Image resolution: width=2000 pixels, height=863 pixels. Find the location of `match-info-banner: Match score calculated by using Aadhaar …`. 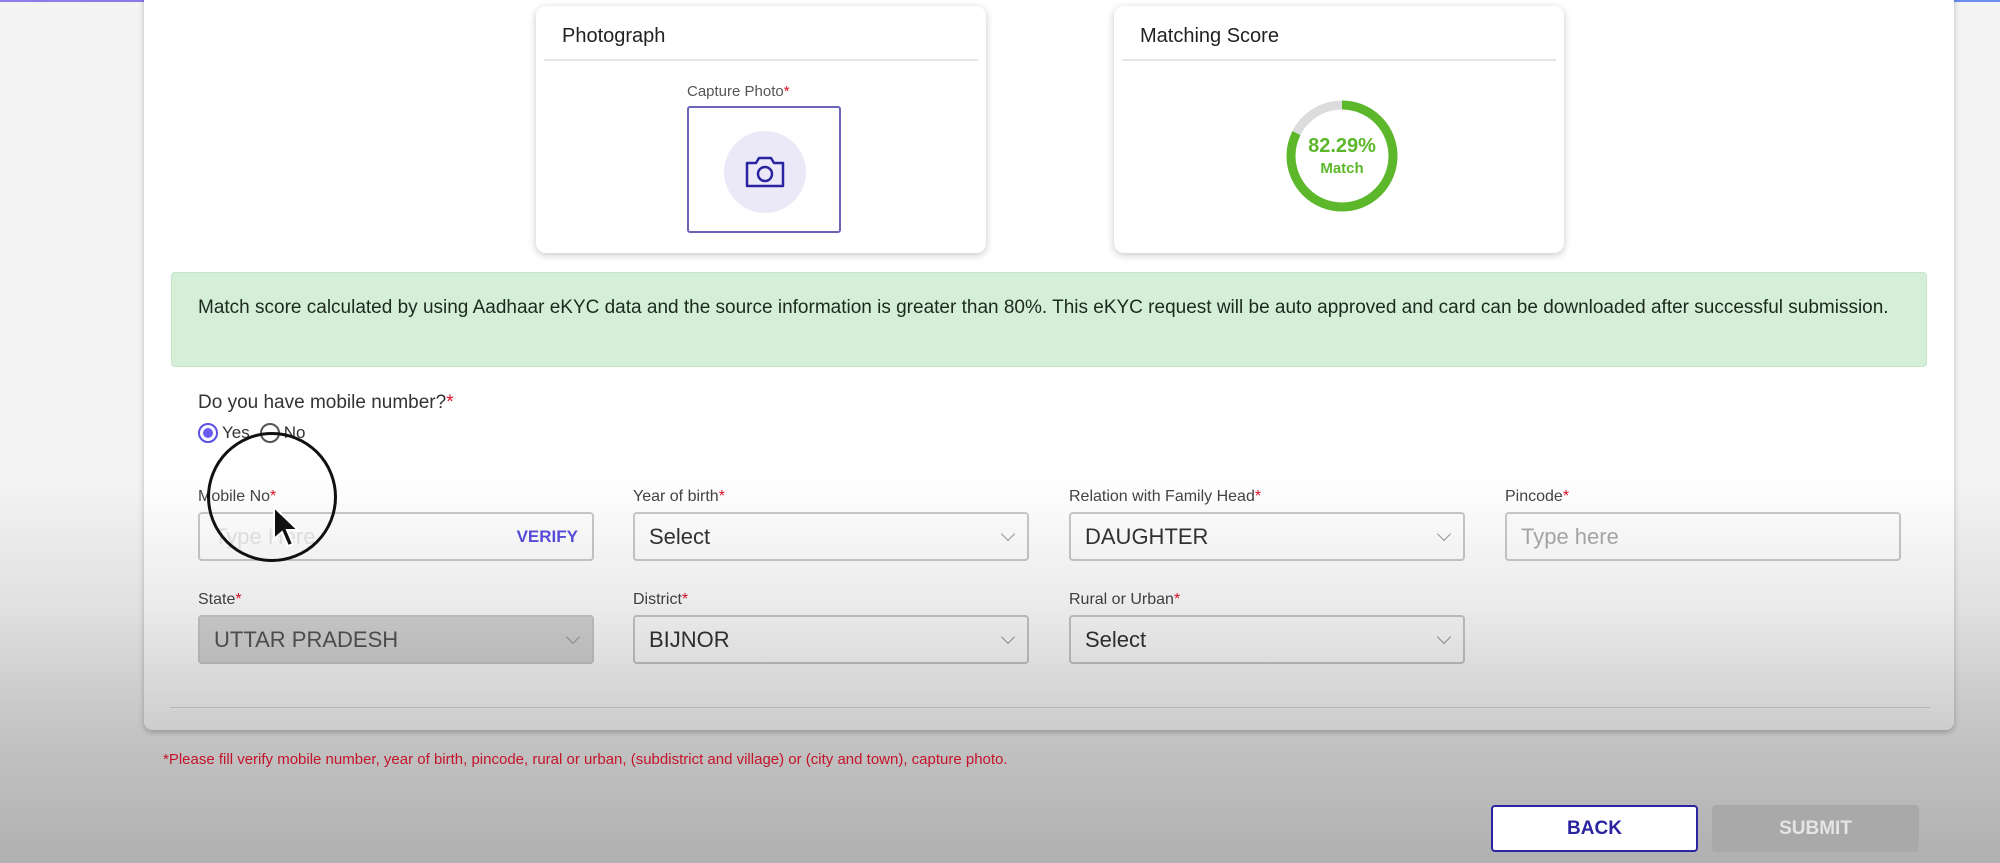

match-info-banner: Match score calculated by using Aadhaar … is located at coordinates (1049, 319).